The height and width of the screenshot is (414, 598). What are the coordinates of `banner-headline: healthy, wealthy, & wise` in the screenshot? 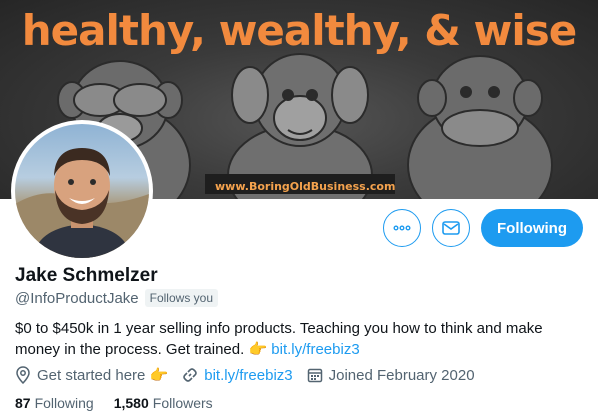 It's located at (299, 30).